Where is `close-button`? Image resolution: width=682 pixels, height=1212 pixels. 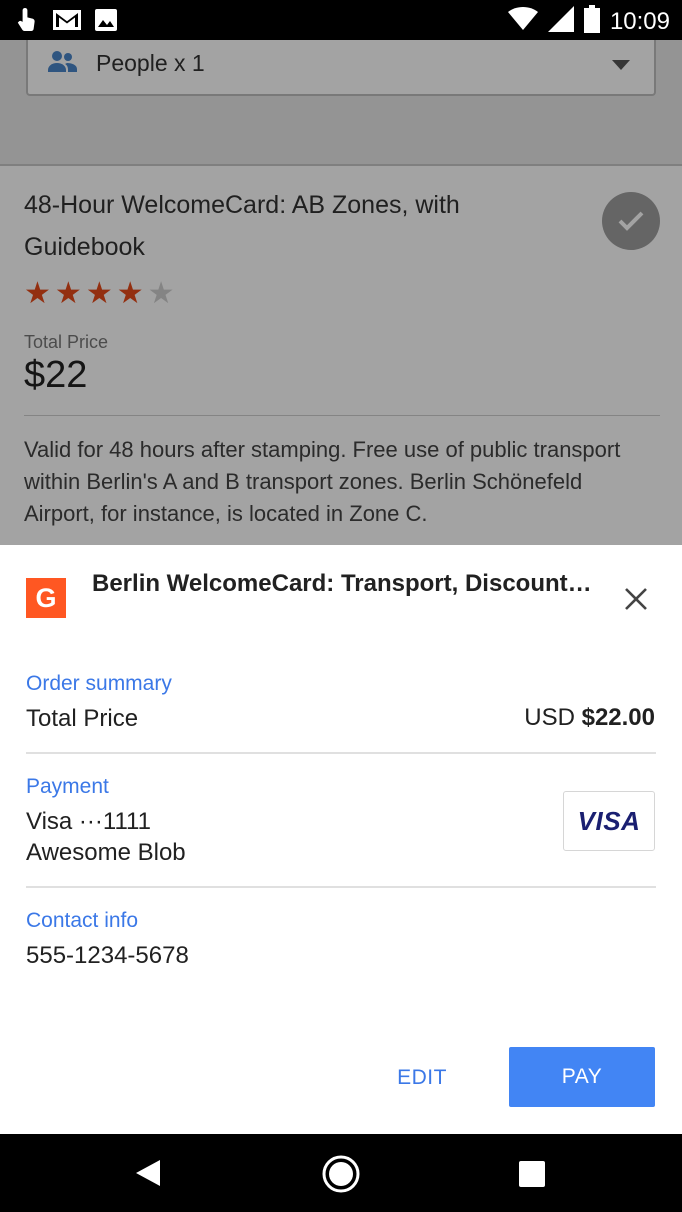 close-button is located at coordinates (636, 601).